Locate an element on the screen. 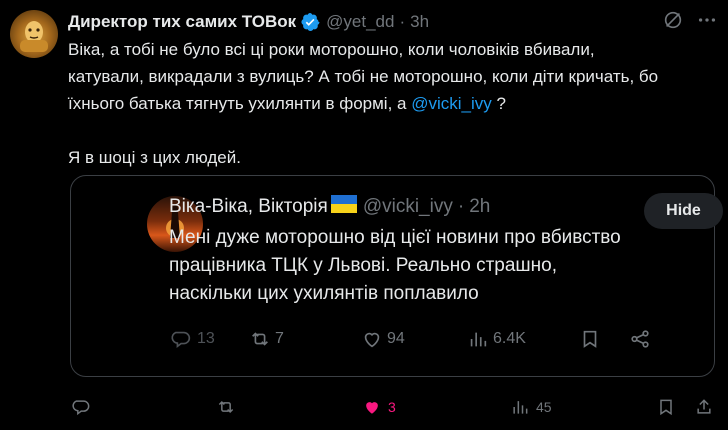 The width and height of the screenshot is (728, 430). like-count: 3 is located at coordinates (392, 407).